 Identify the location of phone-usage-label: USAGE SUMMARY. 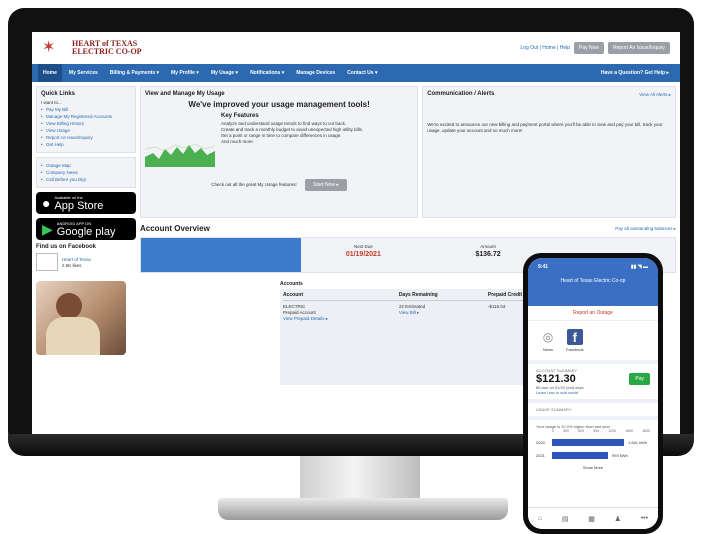
(554, 409).